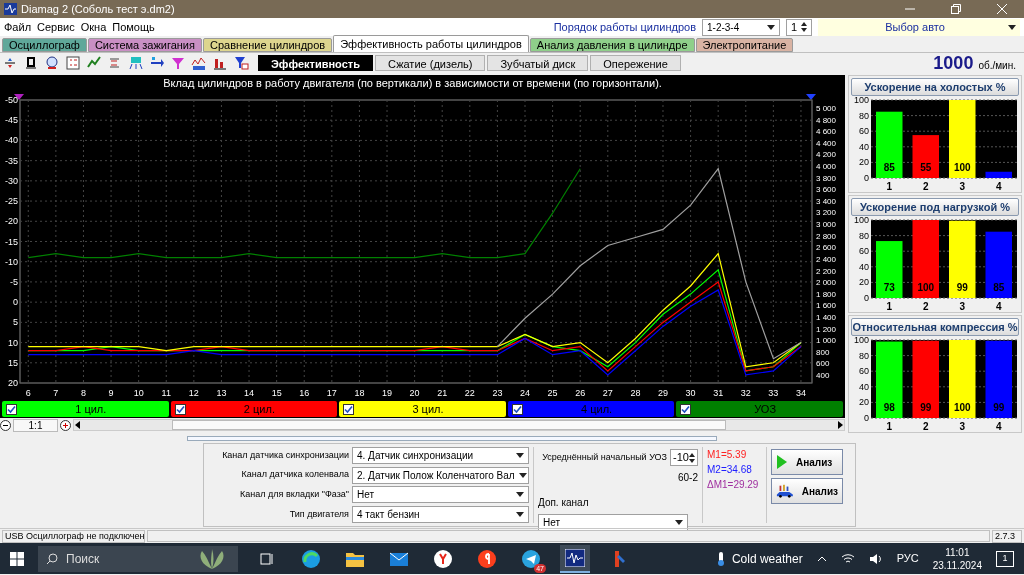 Image resolution: width=1024 pixels, height=575 pixels. What do you see at coordinates (826, 225) in the screenshot?
I see `rpm-tick-label: 3 000` at bounding box center [826, 225].